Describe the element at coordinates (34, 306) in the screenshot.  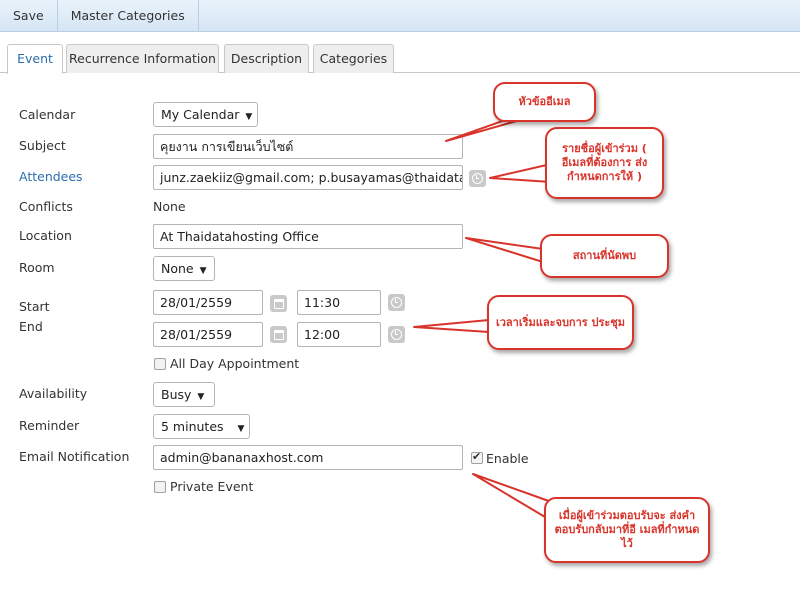
I see `start-label: Start` at that location.